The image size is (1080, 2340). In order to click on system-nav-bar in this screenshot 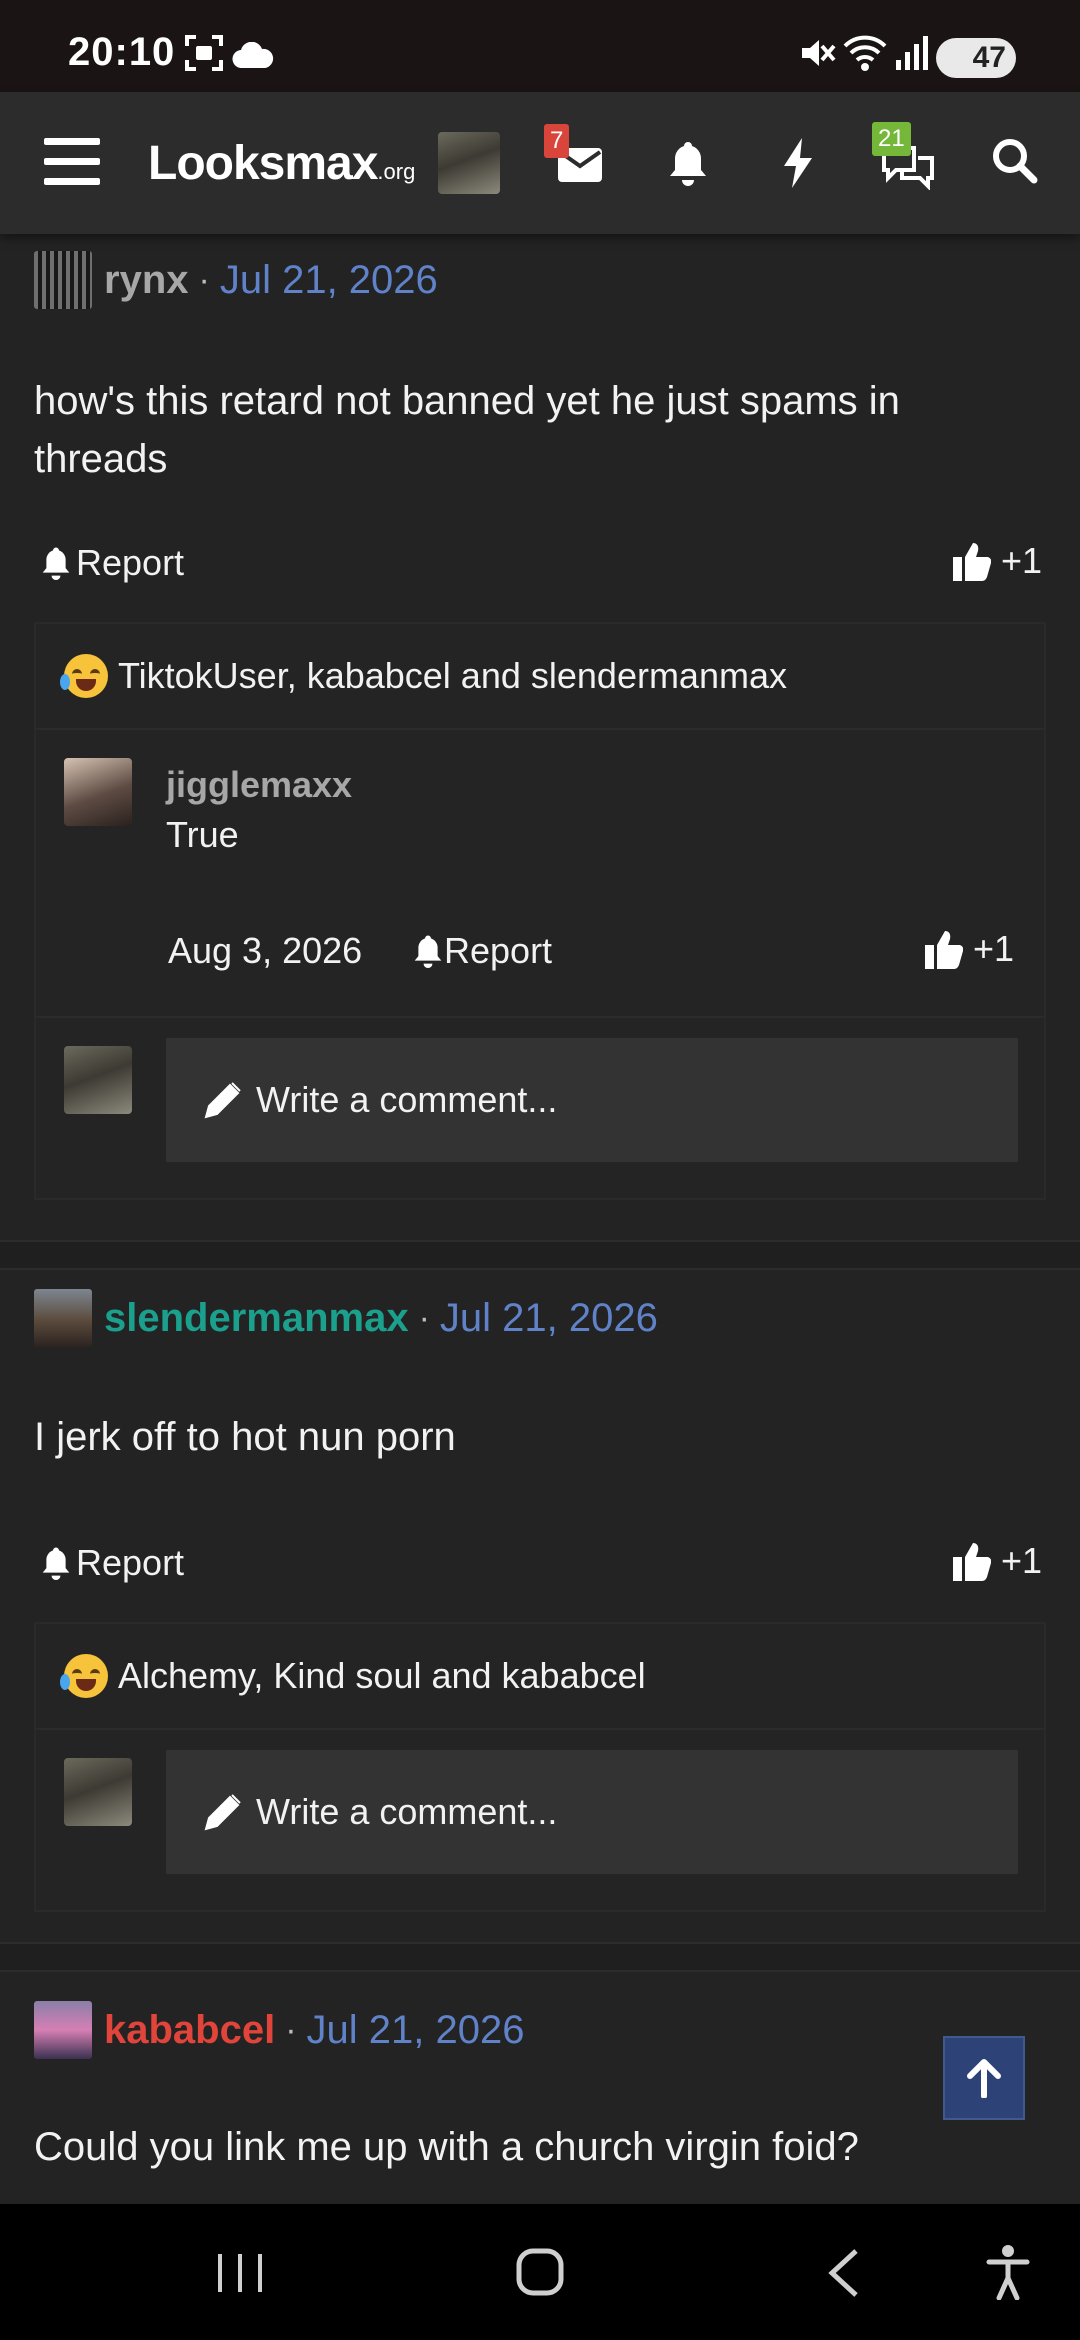, I will do `click(540, 2272)`.